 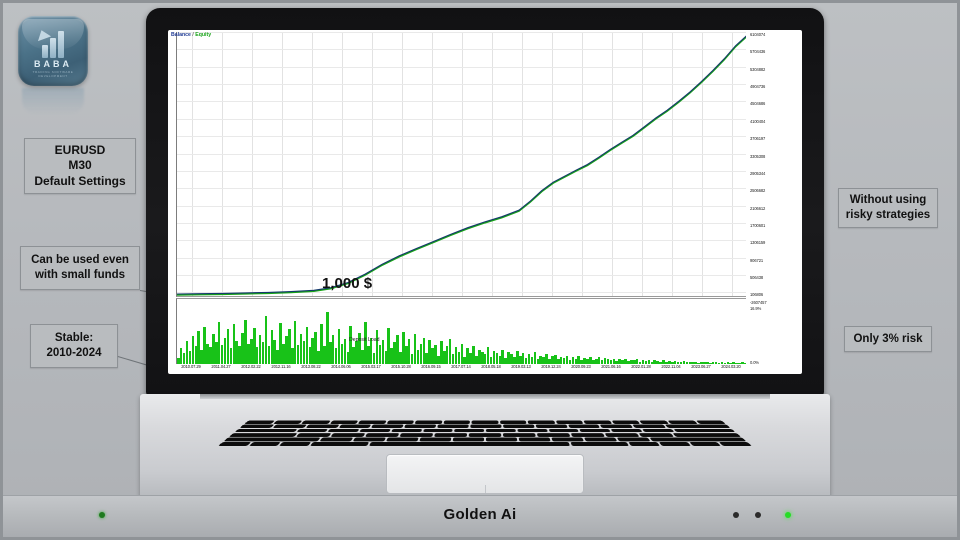 I want to click on x-axis-tick: 2023.06.27, so click(x=701, y=366).